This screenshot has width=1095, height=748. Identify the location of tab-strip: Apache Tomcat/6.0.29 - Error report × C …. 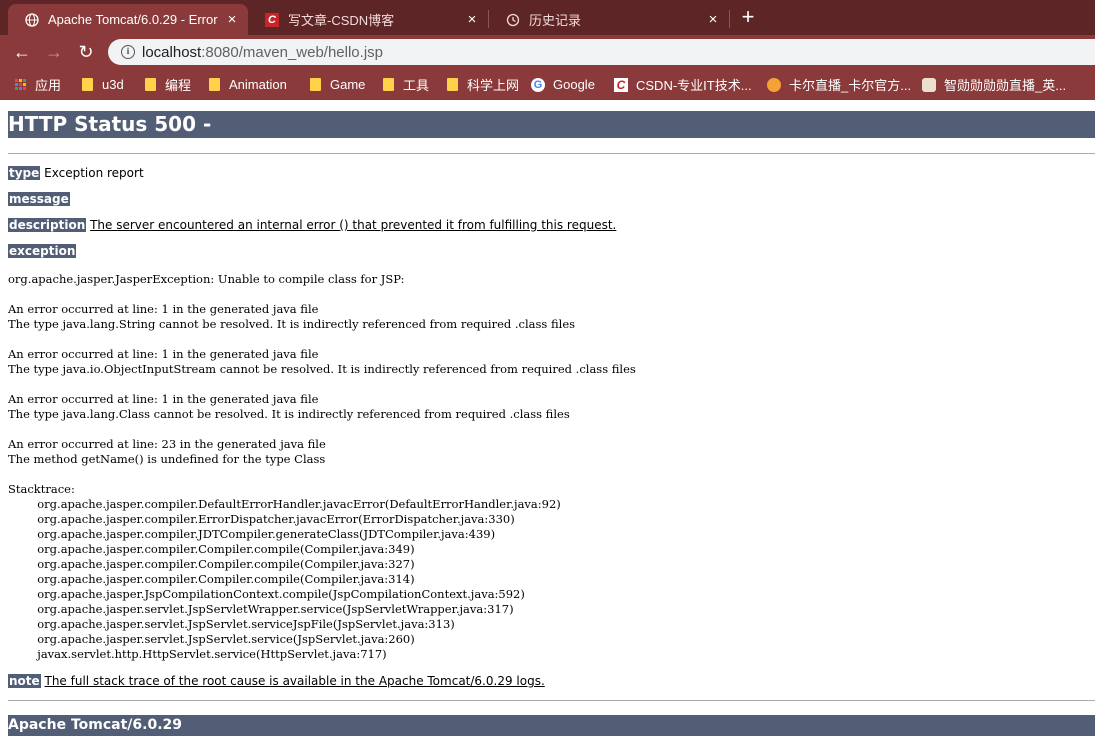
(547, 17).